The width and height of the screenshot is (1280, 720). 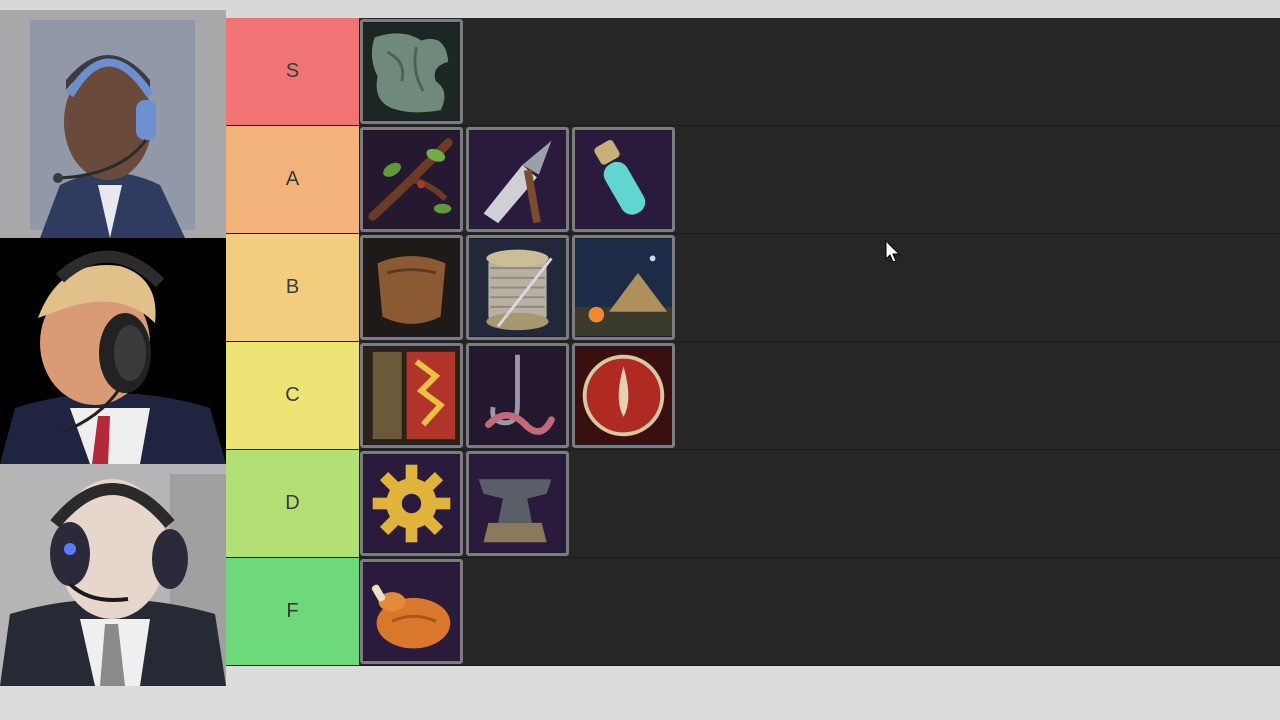 What do you see at coordinates (517, 503) in the screenshot?
I see `anvil-icon` at bounding box center [517, 503].